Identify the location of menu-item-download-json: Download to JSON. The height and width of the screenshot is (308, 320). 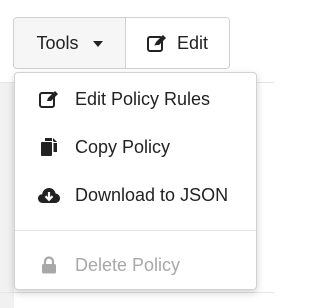
(135, 195).